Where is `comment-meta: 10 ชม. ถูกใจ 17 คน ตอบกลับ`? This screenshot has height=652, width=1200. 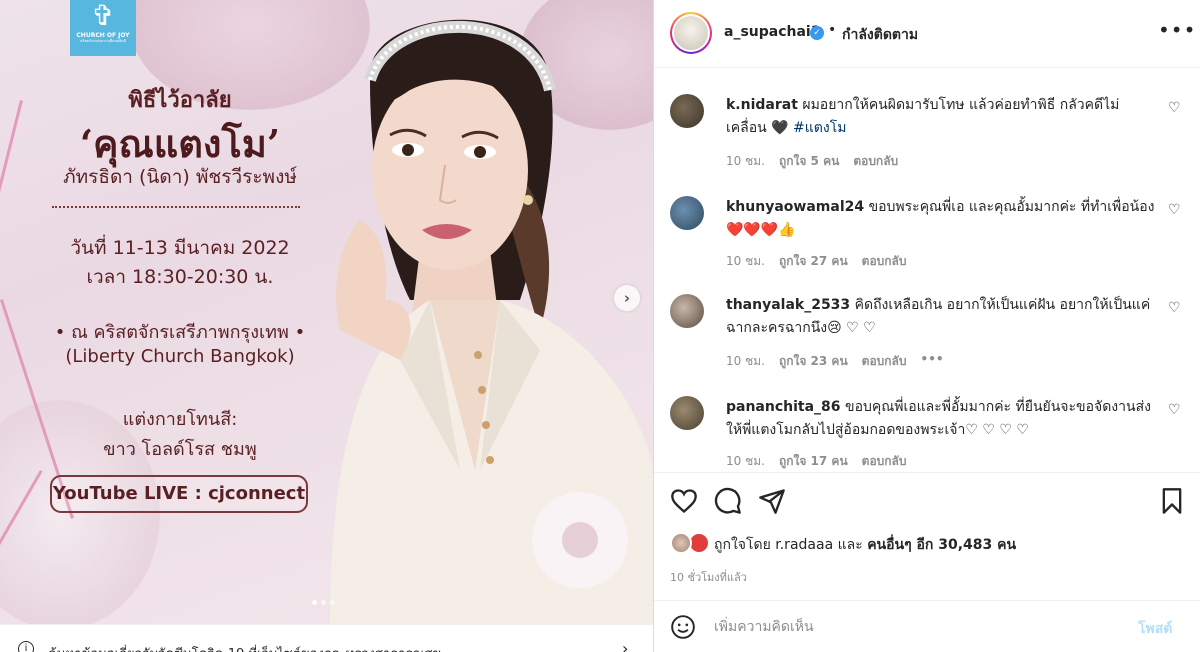 comment-meta: 10 ชม. ถูกใจ 17 คน ตอบกลับ is located at coordinates (816, 461).